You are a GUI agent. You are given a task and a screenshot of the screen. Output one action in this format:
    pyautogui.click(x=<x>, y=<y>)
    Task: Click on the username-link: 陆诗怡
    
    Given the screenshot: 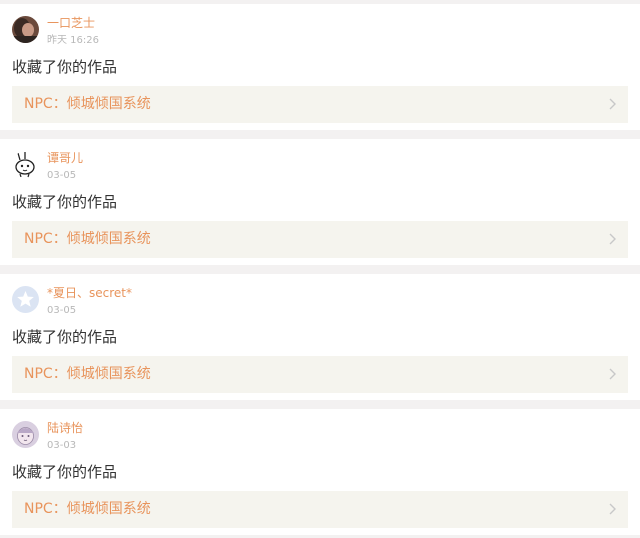 What is the action you would take?
    pyautogui.click(x=65, y=428)
    